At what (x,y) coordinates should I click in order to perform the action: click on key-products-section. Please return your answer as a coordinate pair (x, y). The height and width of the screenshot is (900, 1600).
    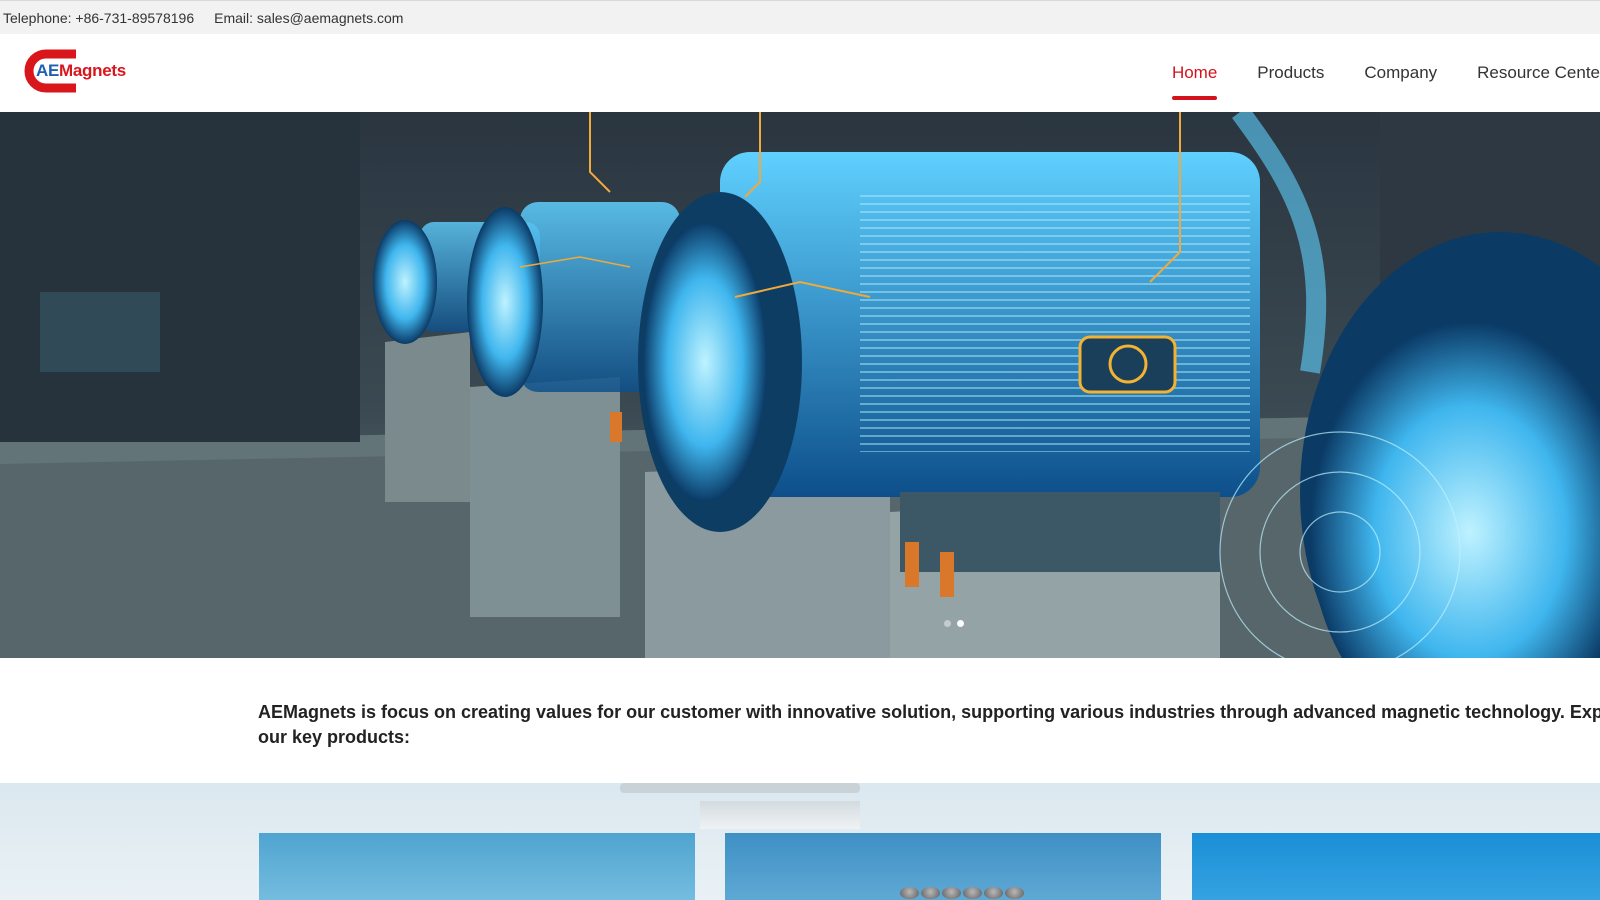
    Looking at the image, I should click on (800, 841).